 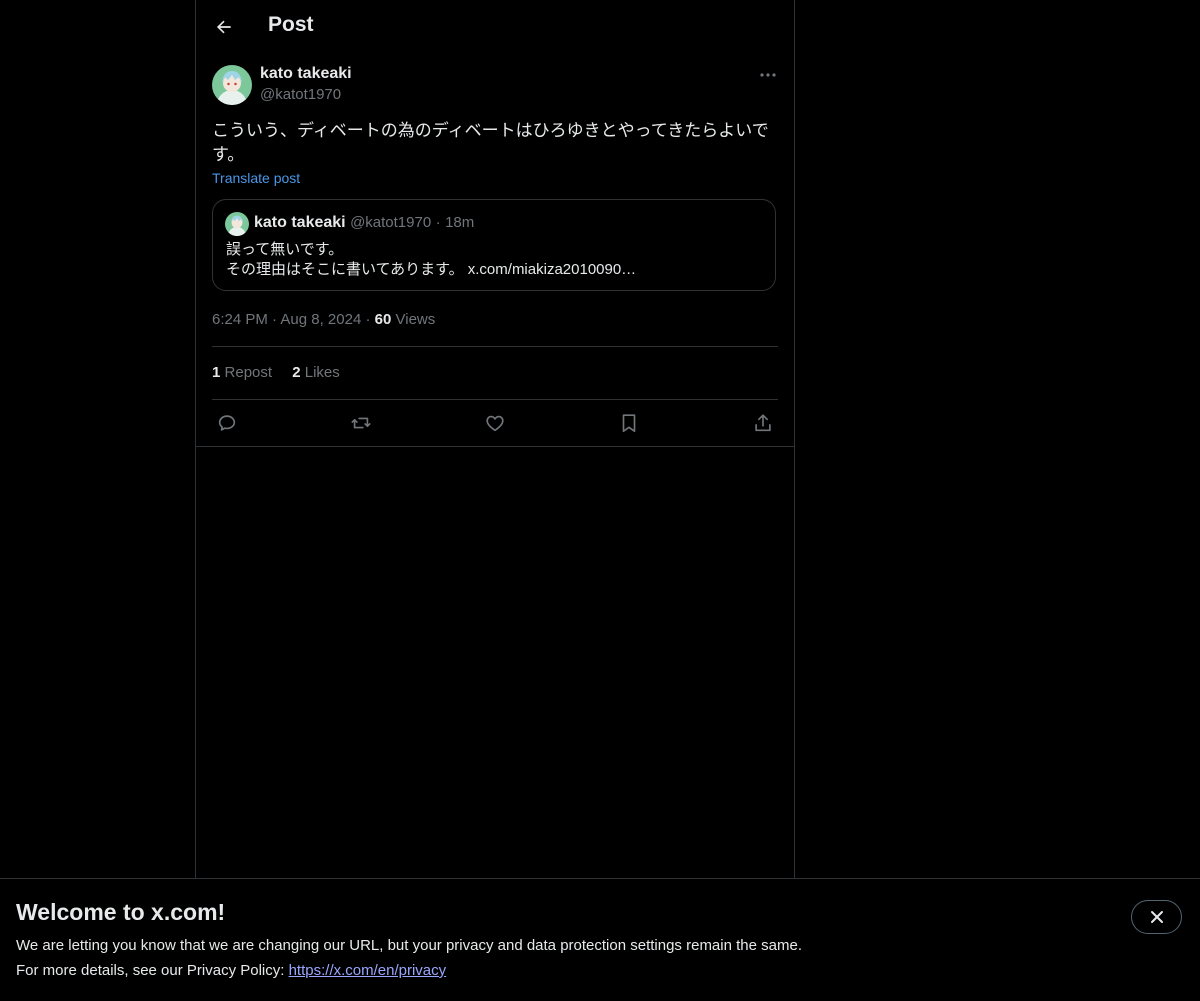 What do you see at coordinates (300, 222) in the screenshot?
I see `quoted-author-name: kato takeaki` at bounding box center [300, 222].